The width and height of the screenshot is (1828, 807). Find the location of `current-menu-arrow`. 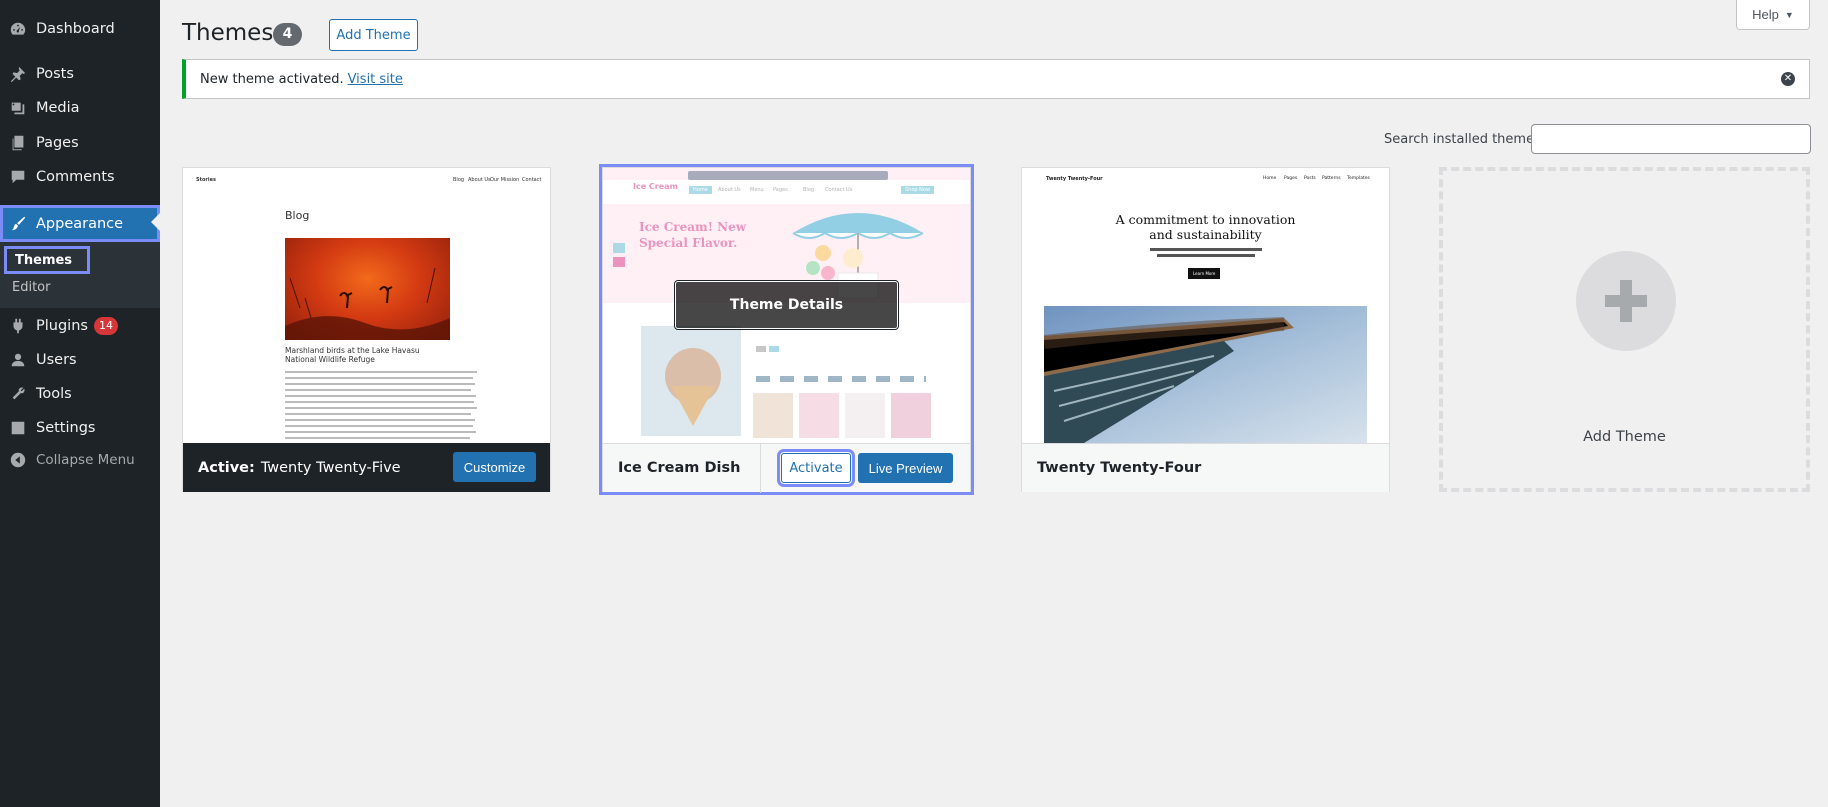

current-menu-arrow is located at coordinates (155, 222).